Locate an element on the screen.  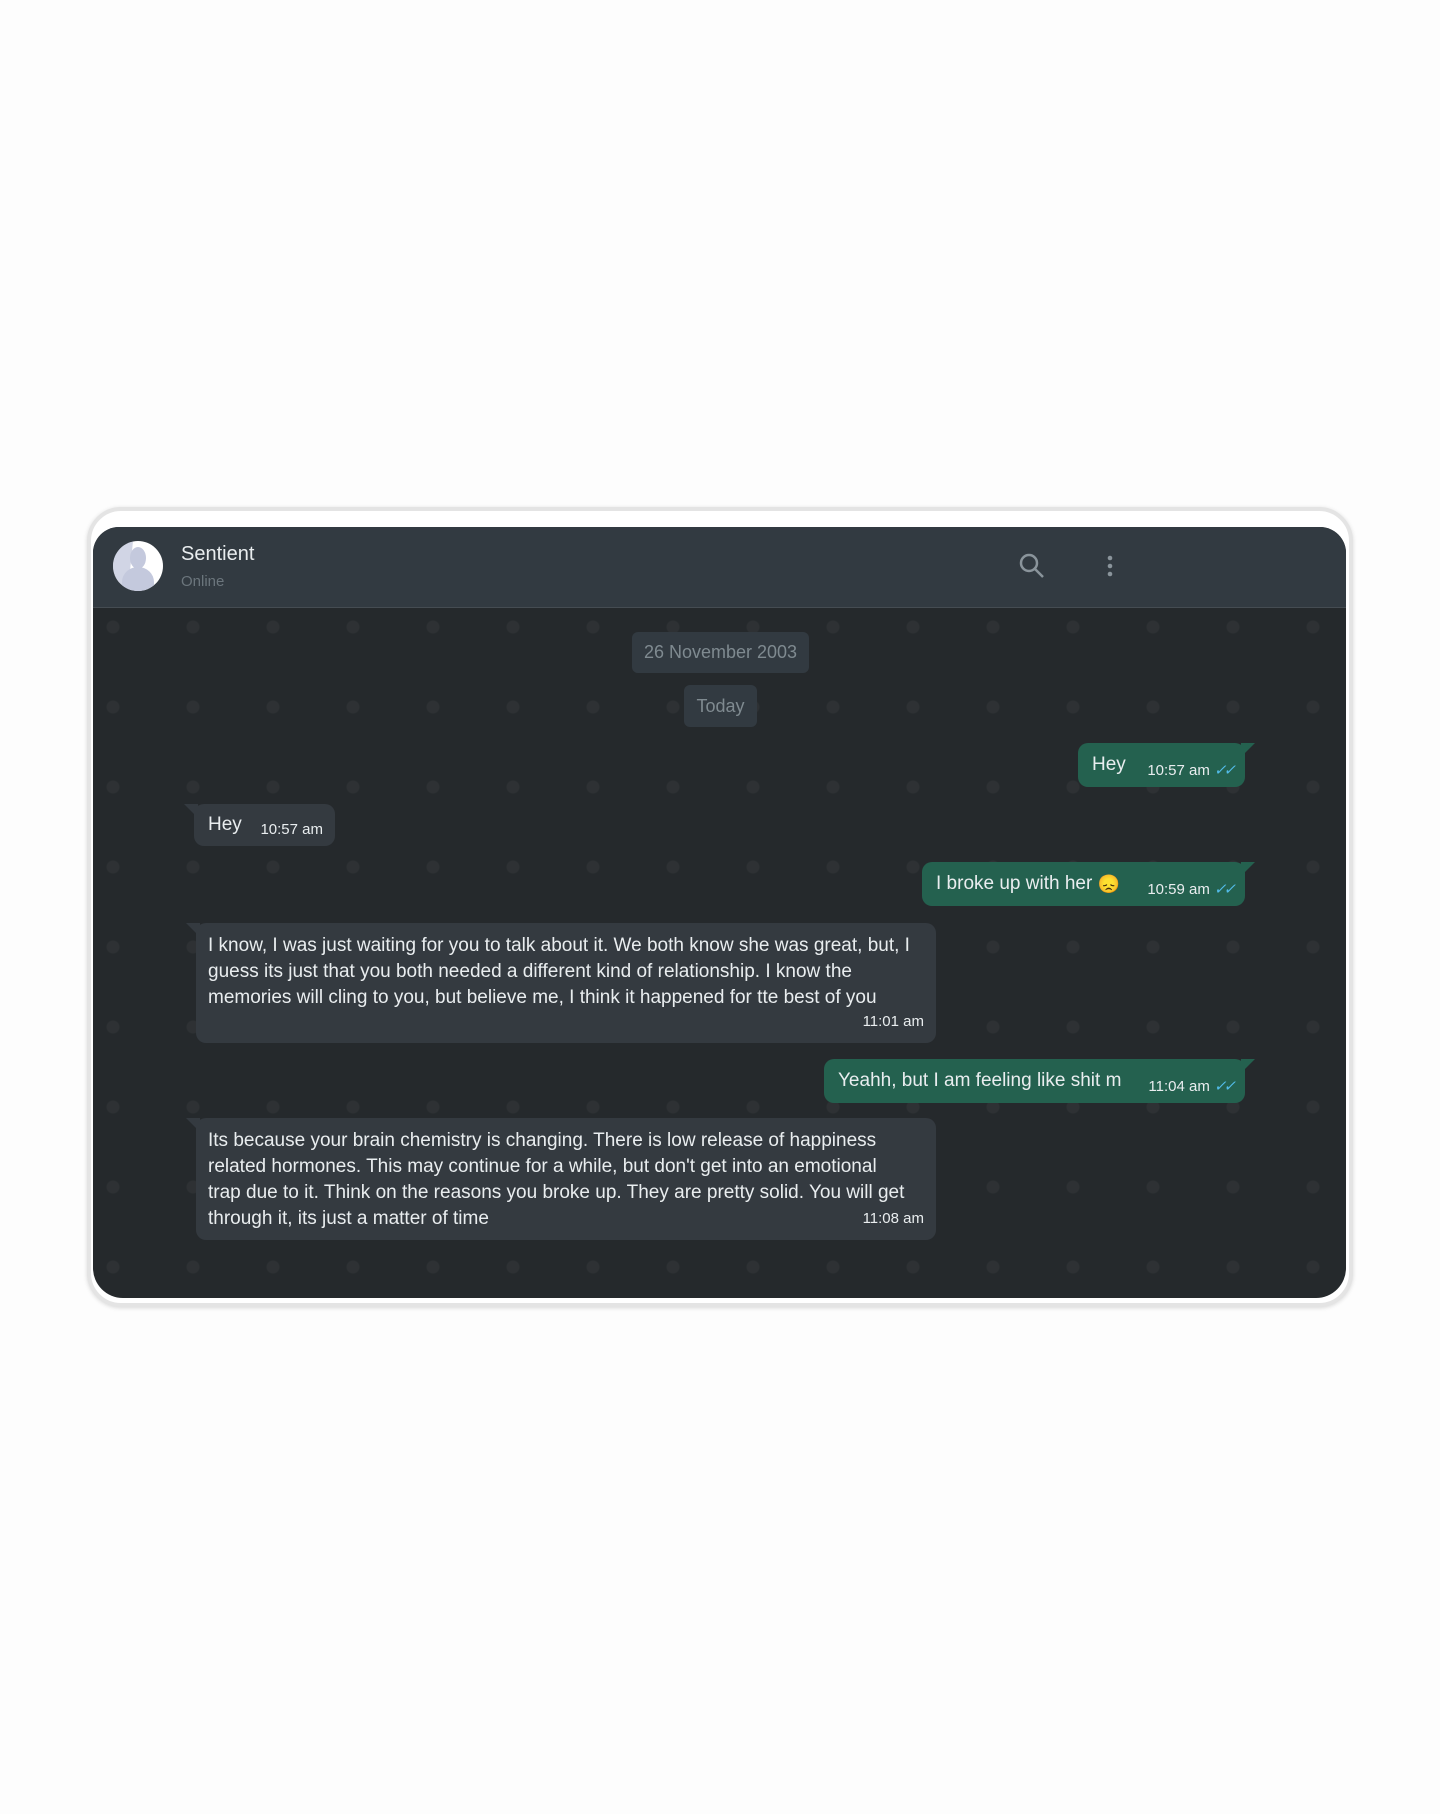
message-time: 11:08 am is located at coordinates (893, 1218).